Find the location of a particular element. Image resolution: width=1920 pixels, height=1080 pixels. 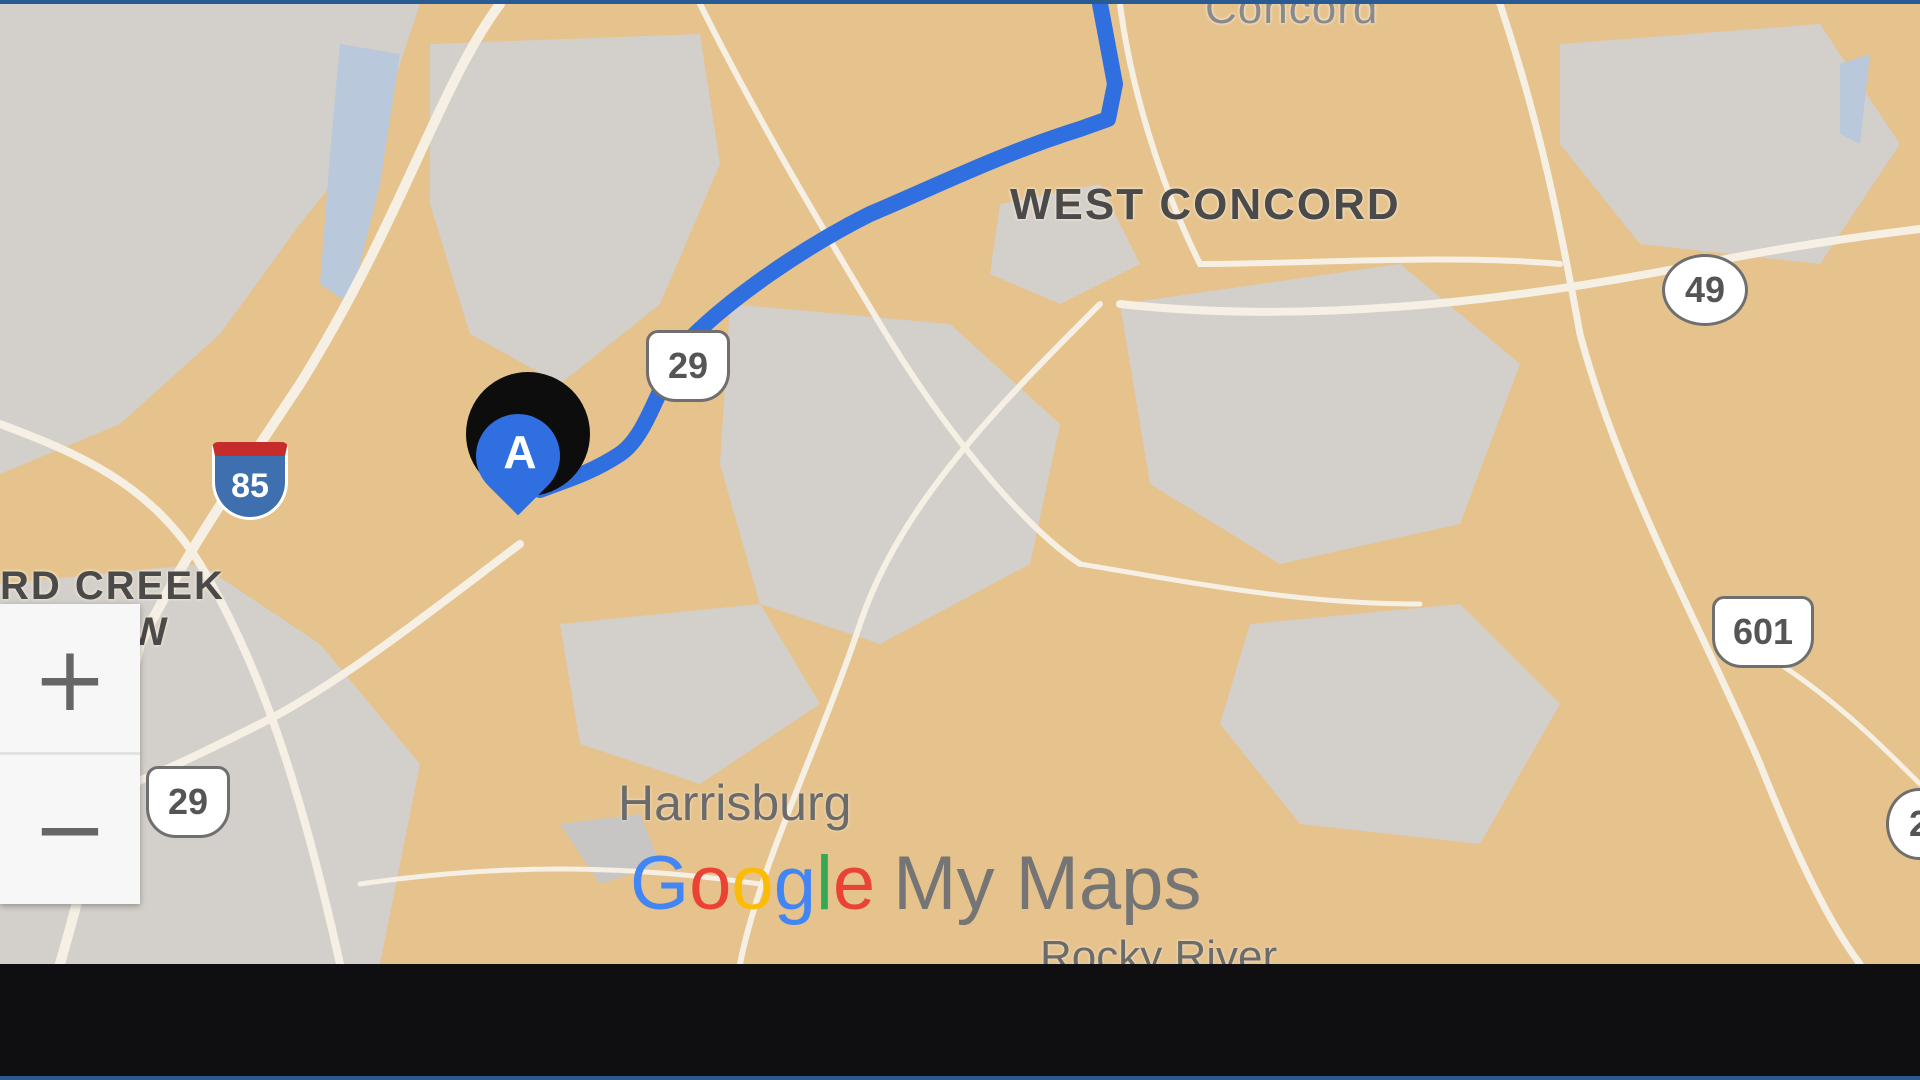

shield-us601: 601 is located at coordinates (1763, 632).